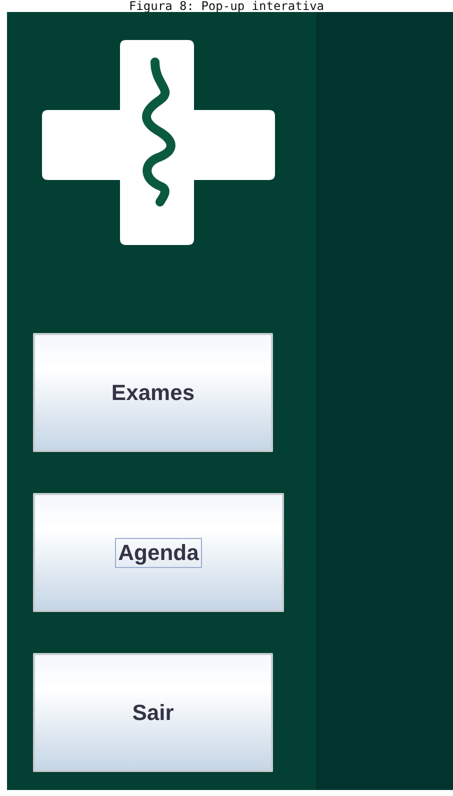 This screenshot has height=796, width=453. What do you see at coordinates (226, 6) in the screenshot?
I see `figure-caption: Figura 8: Pop-up interativa` at bounding box center [226, 6].